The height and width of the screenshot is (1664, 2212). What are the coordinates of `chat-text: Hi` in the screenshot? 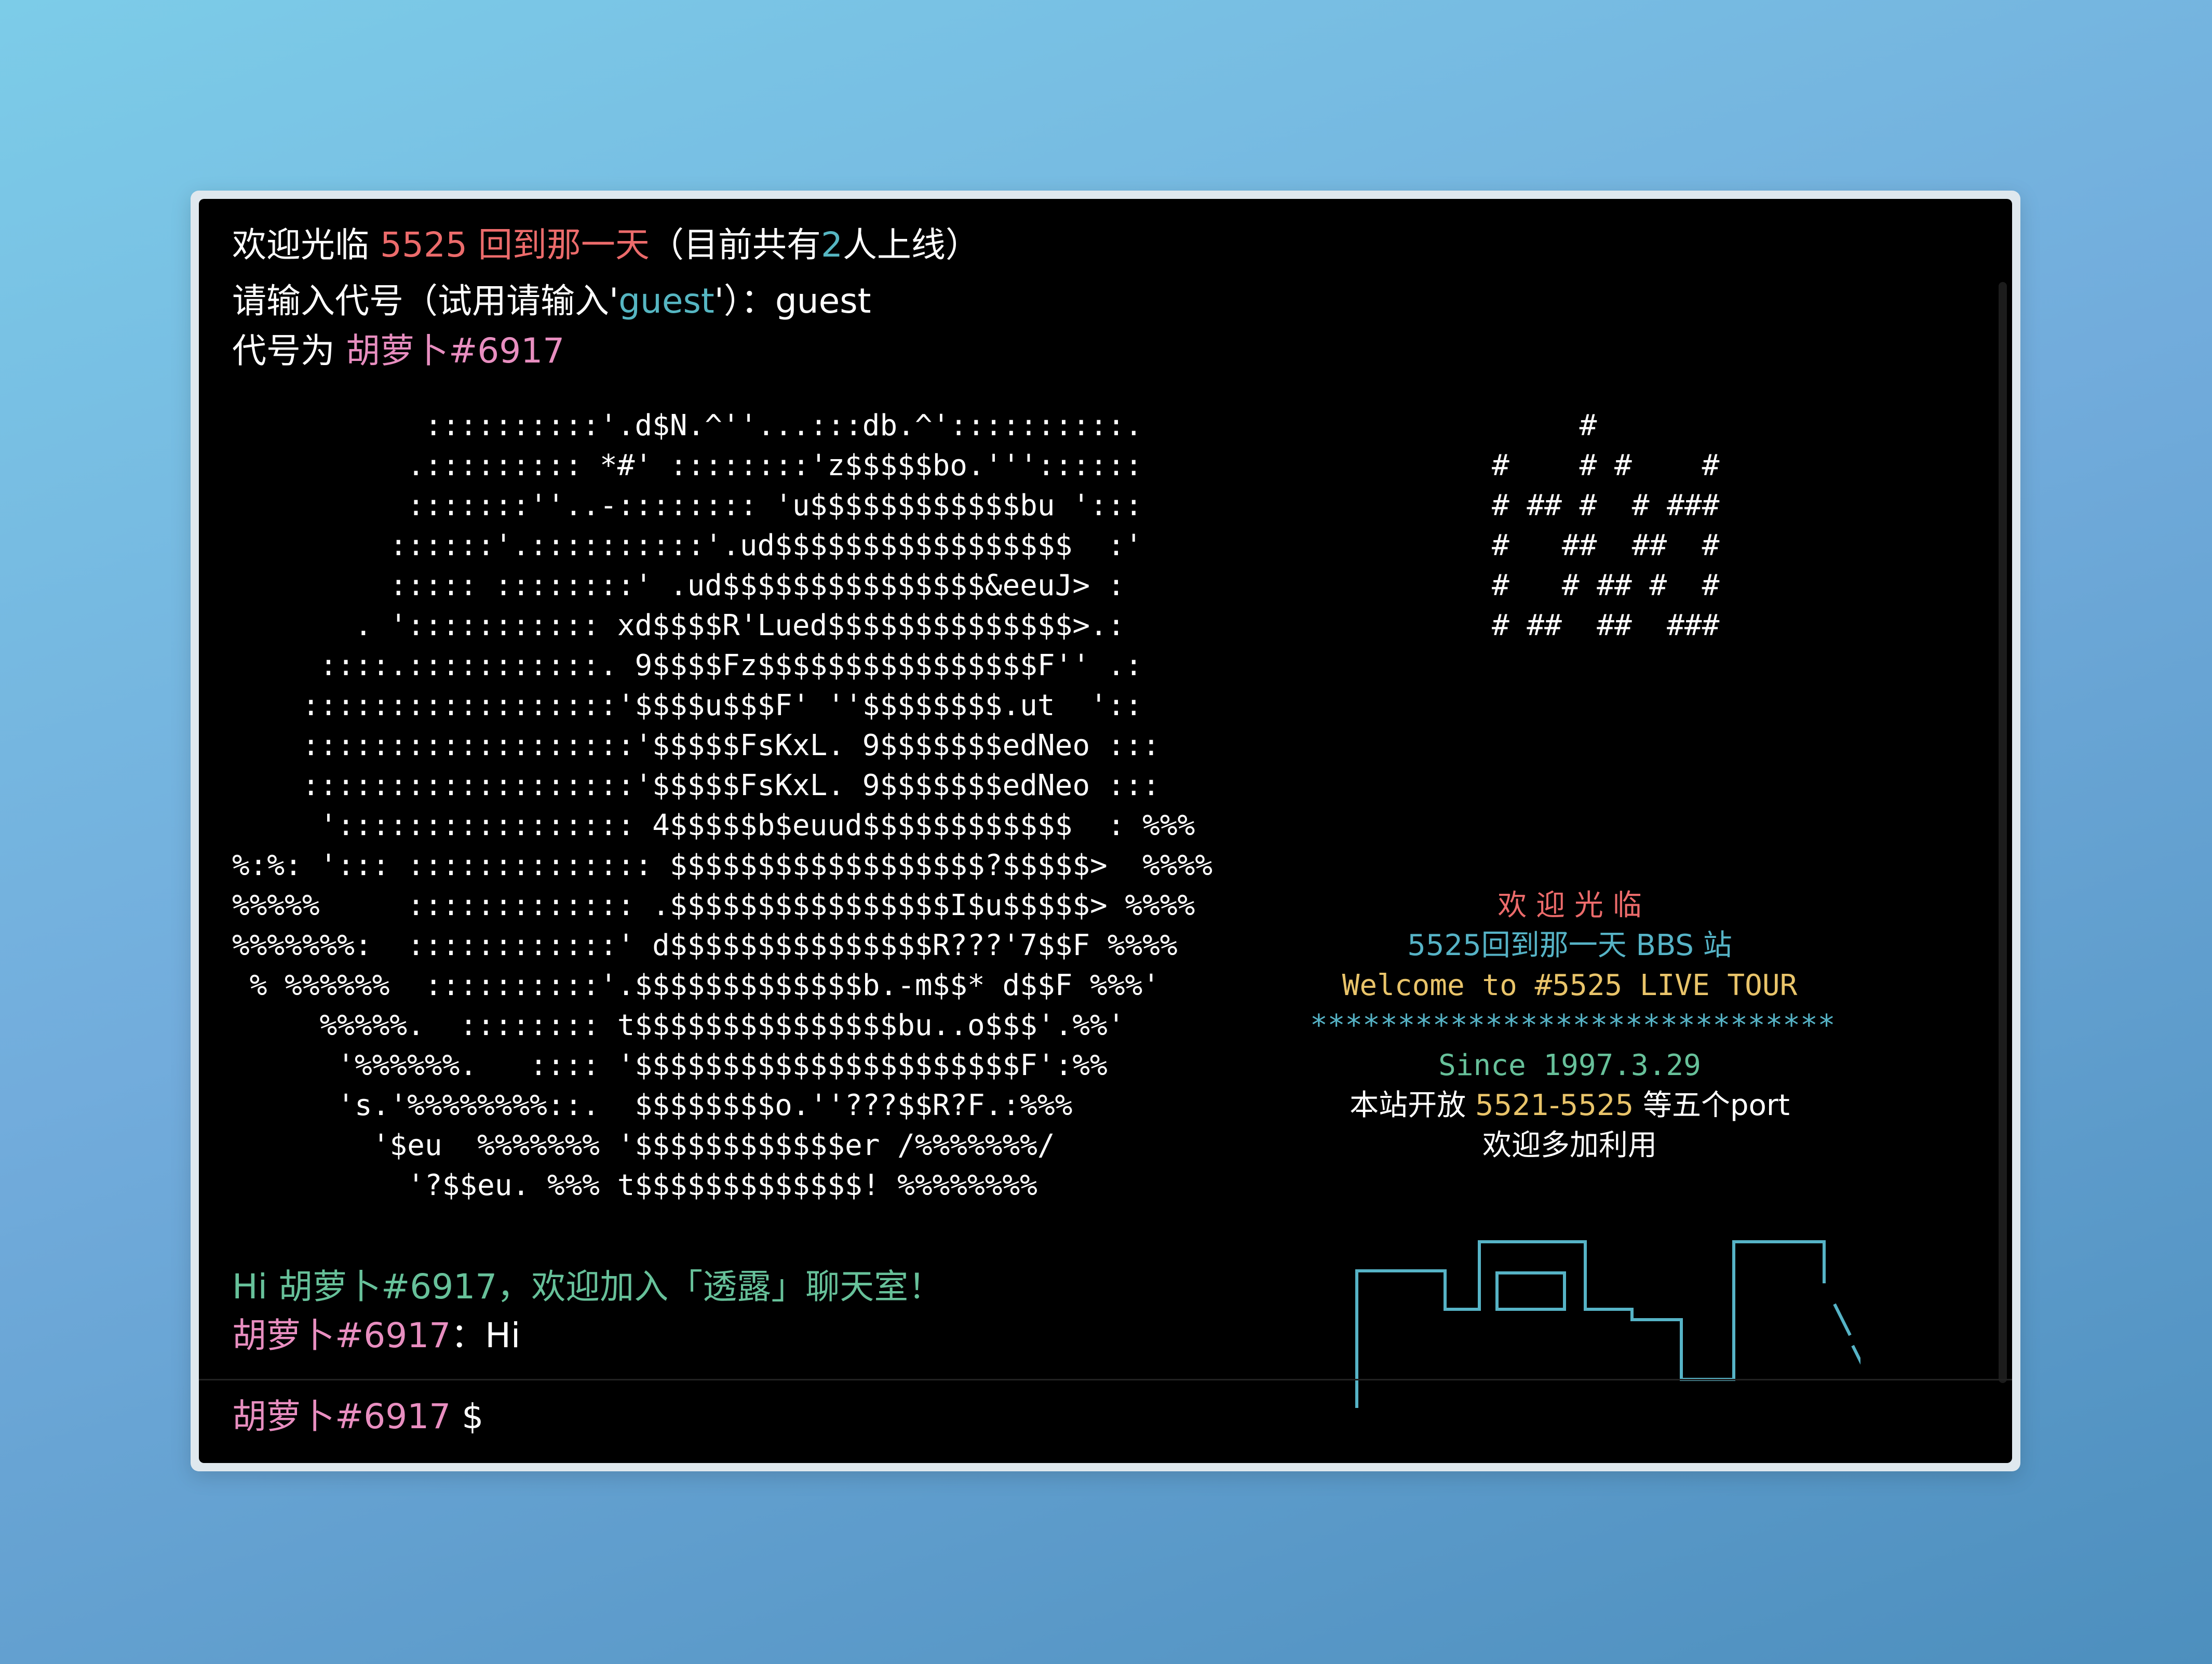 It's located at (503, 1336).